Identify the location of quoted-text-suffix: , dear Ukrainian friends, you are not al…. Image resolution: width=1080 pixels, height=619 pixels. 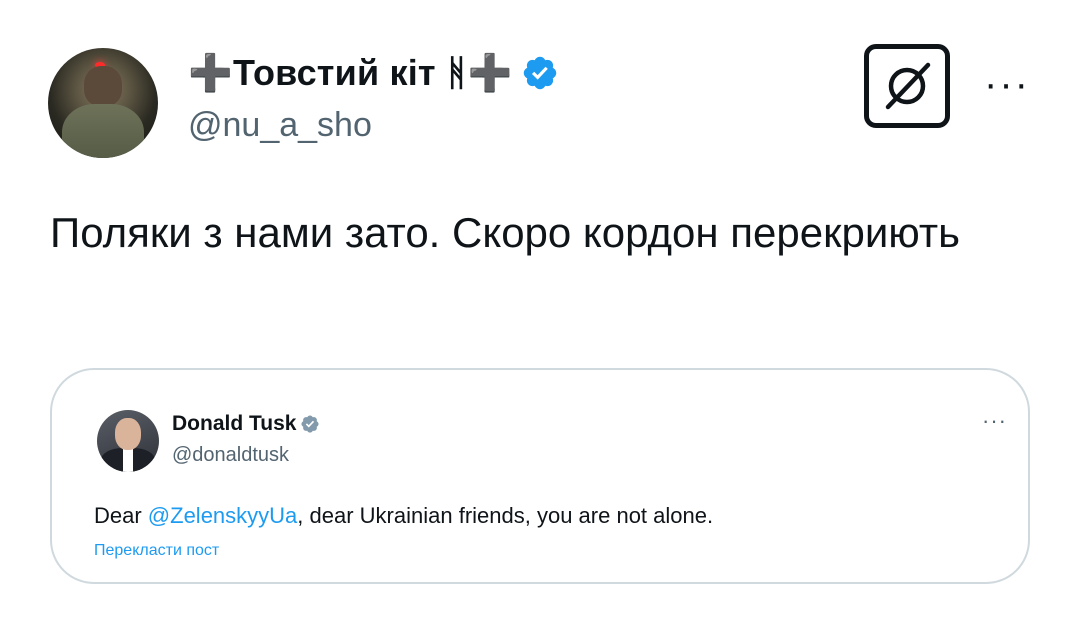
(505, 515).